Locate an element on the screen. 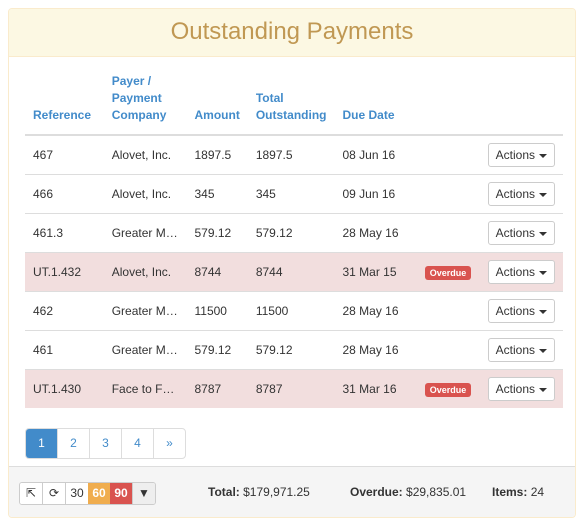  cell-reference: UT.1.430 is located at coordinates (64, 388).